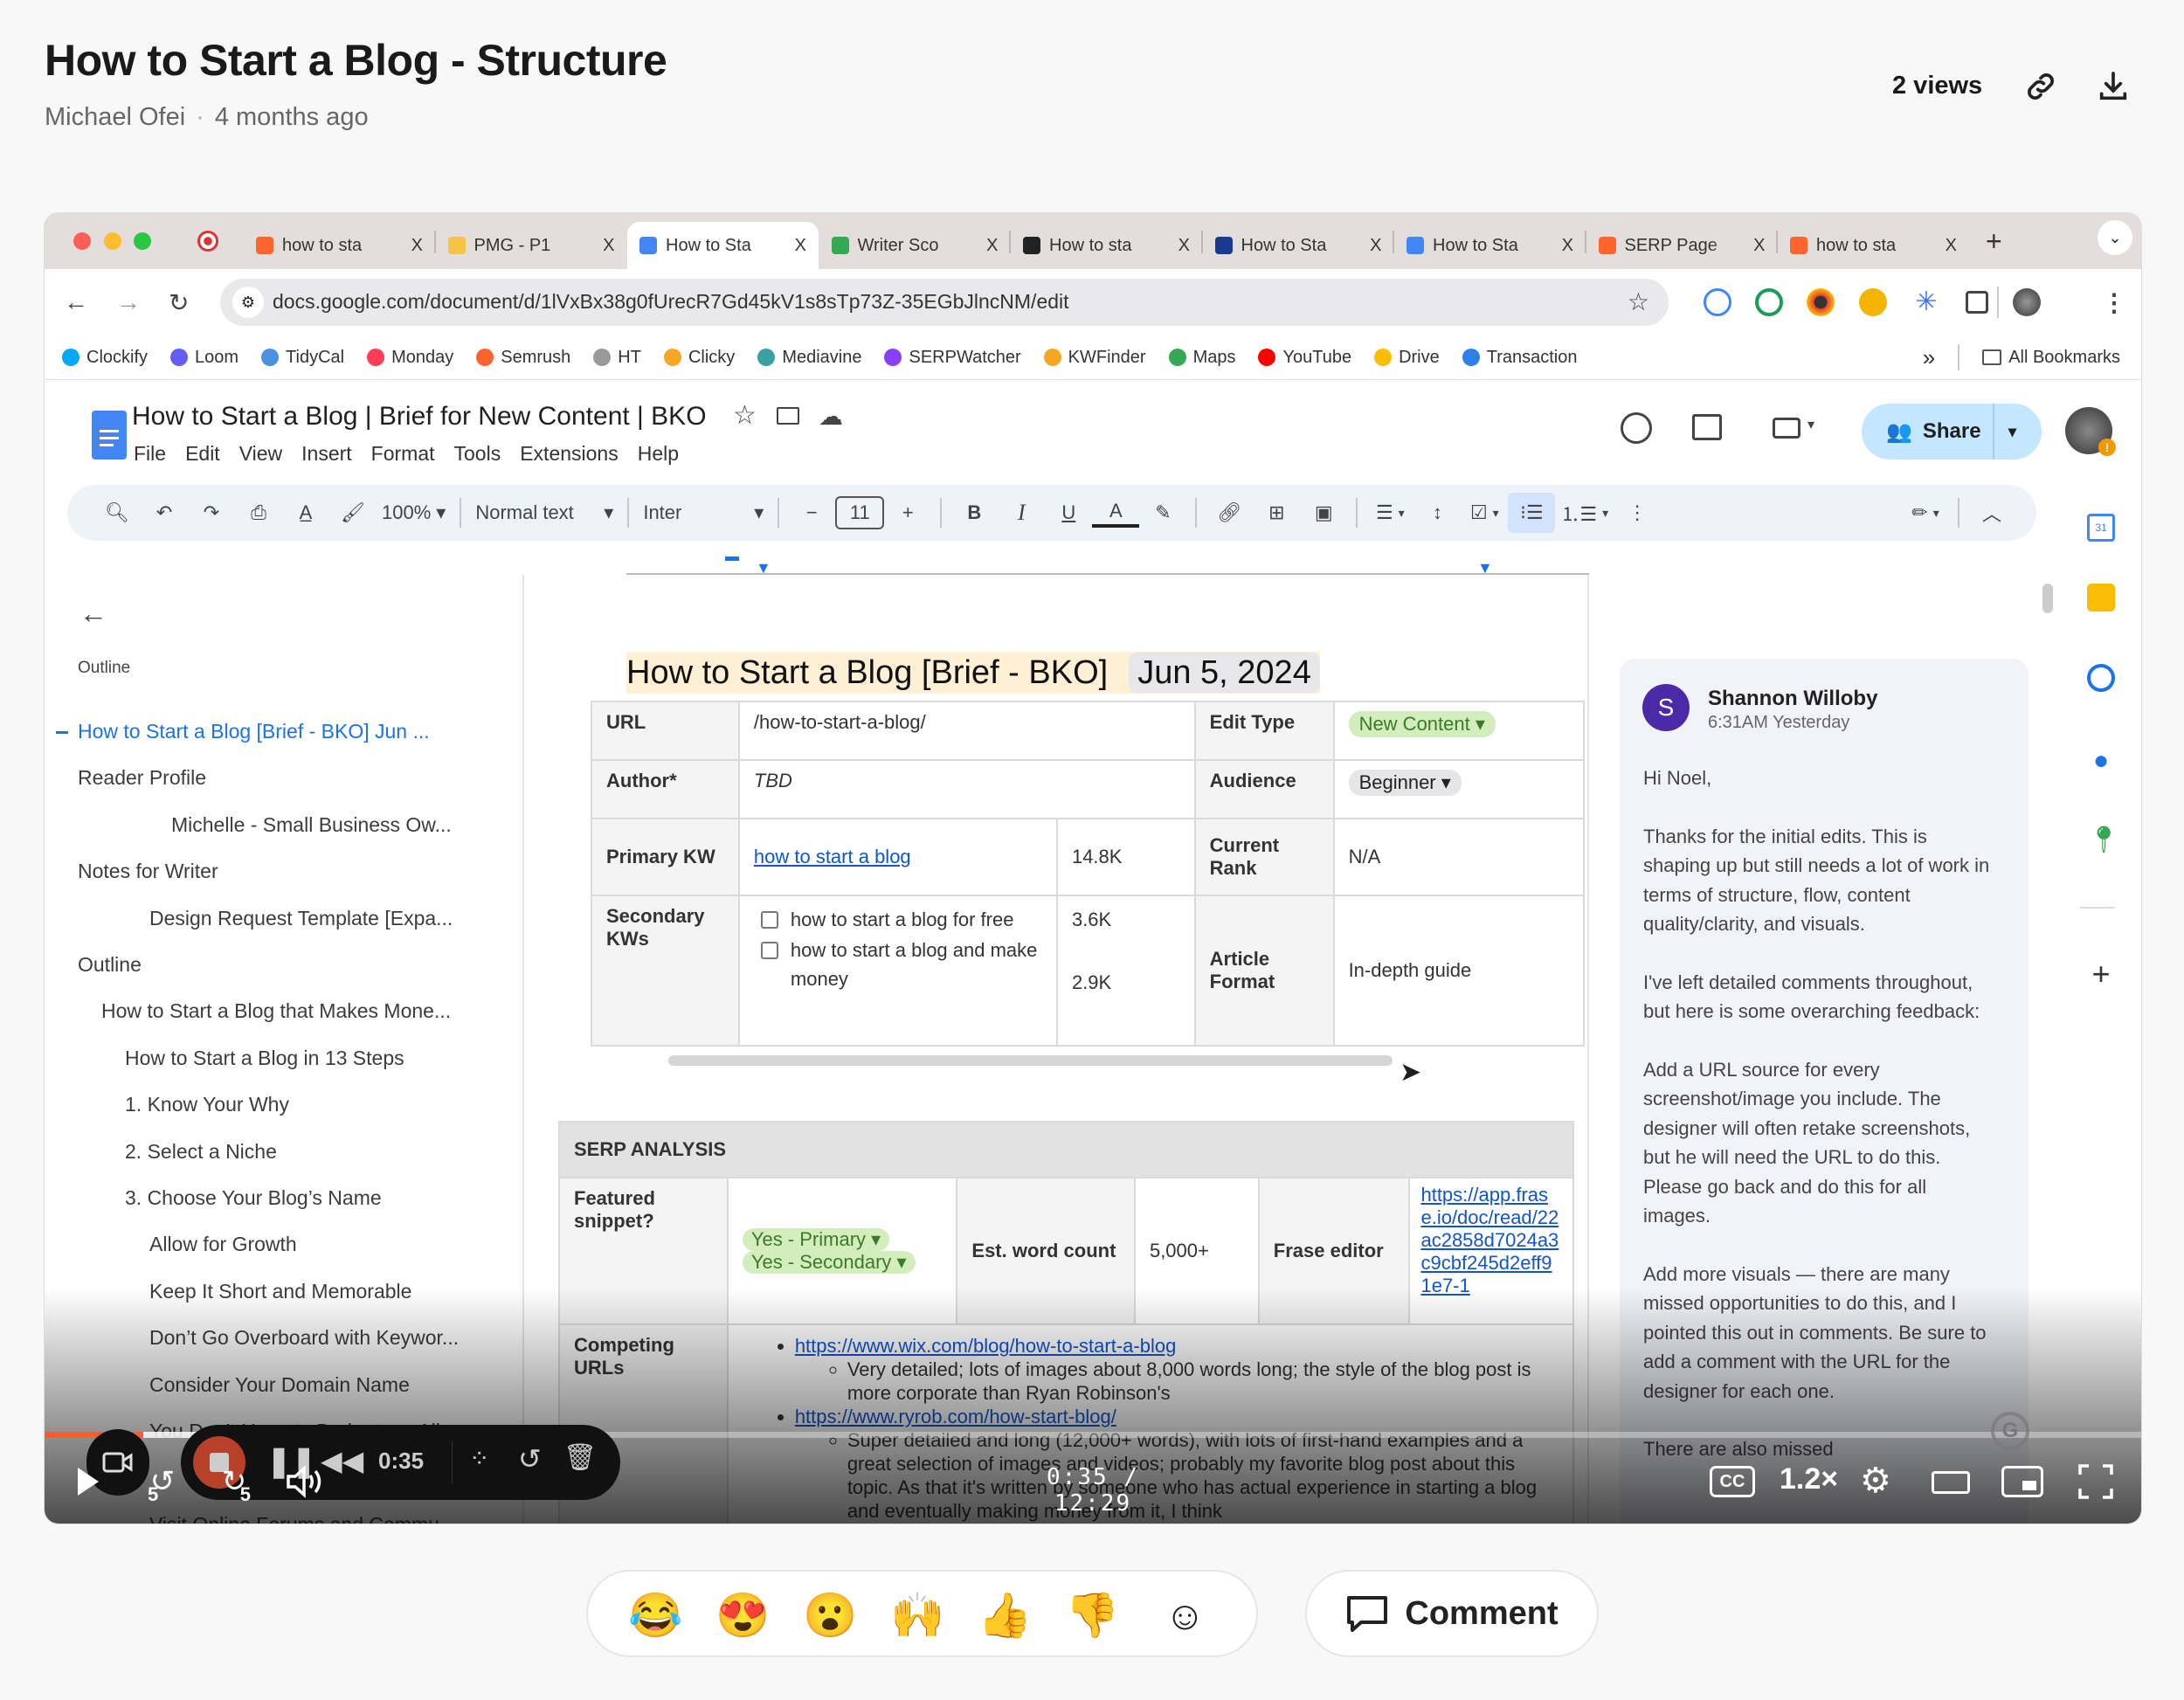  I want to click on google-docs-logo, so click(109, 435).